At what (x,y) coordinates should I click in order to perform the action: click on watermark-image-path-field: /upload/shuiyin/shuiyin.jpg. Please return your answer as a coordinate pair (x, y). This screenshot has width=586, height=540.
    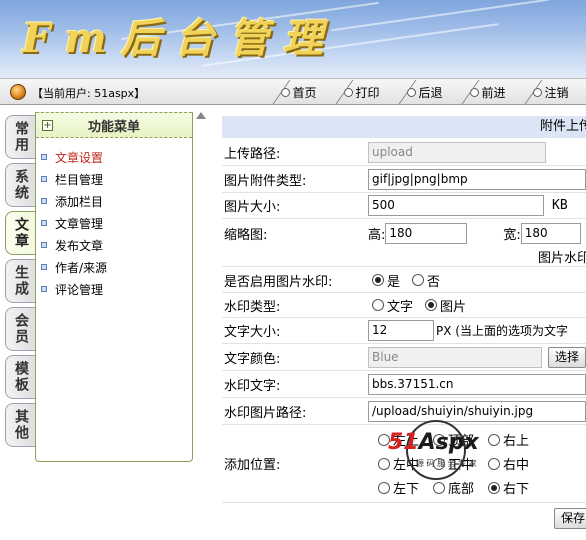
    Looking at the image, I should click on (477, 411).